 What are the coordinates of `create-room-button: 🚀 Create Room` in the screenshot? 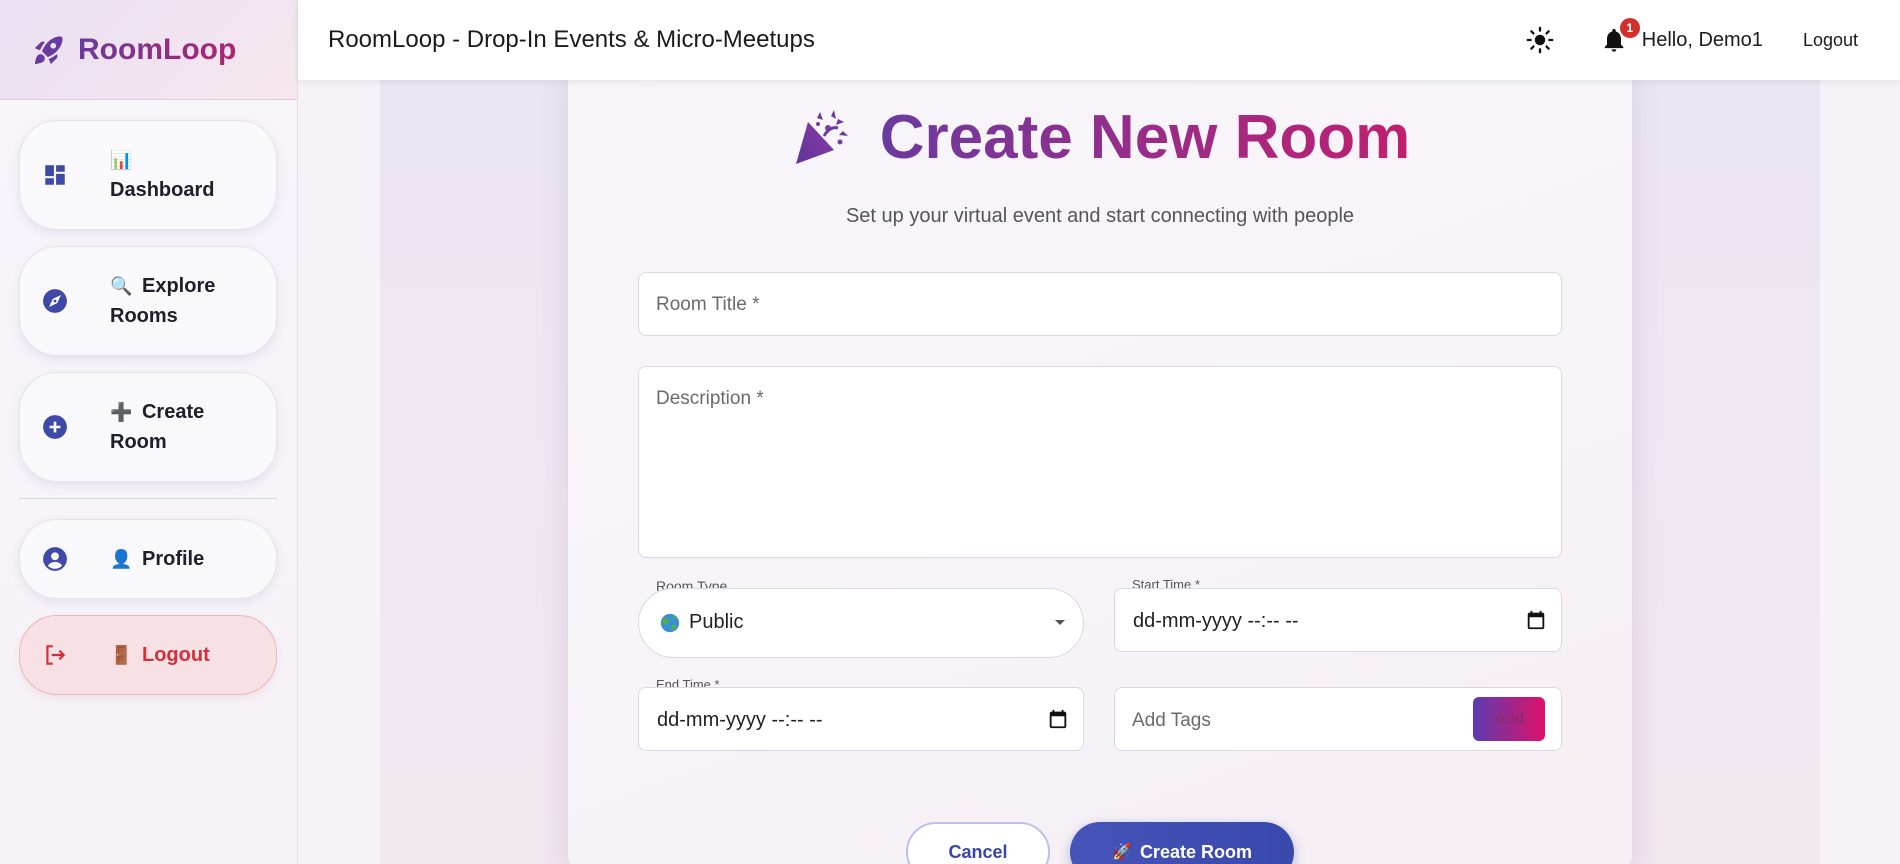 It's located at (1182, 843).